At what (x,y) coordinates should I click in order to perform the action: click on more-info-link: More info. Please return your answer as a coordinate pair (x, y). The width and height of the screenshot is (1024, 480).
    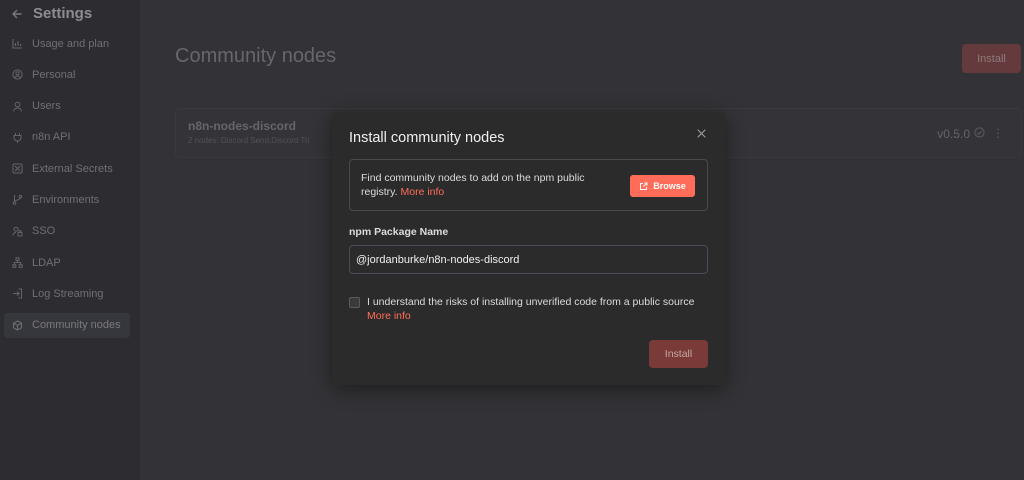
    Looking at the image, I should click on (422, 192).